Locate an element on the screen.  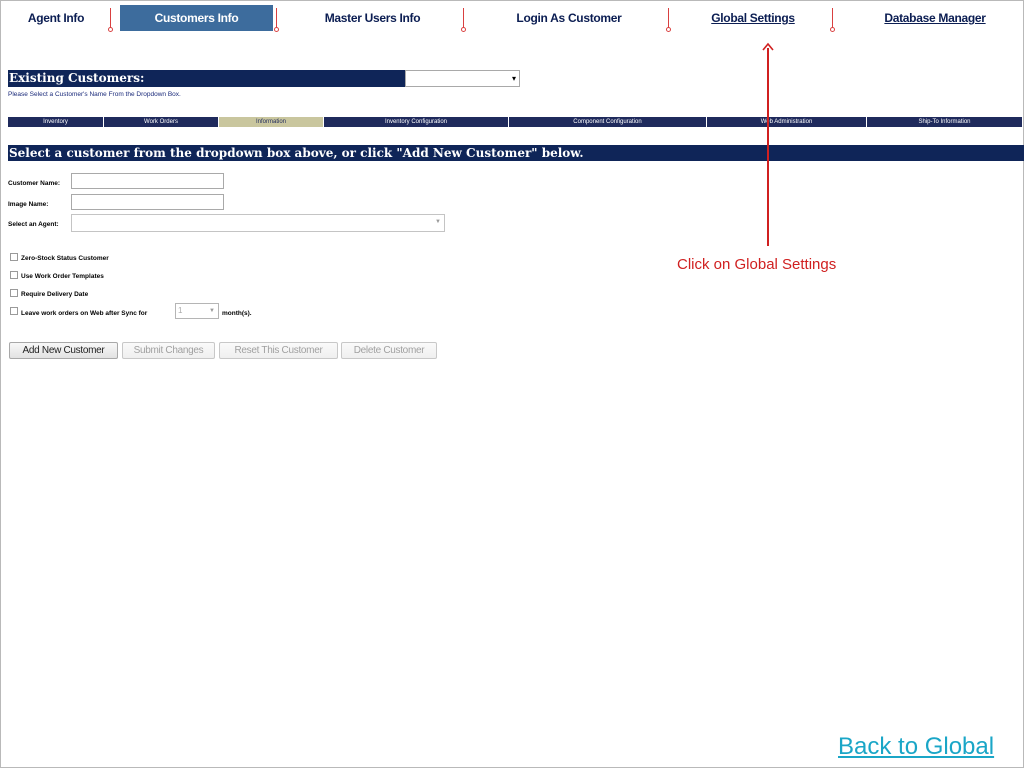
nav-database-manager: Database Manager is located at coordinates (935, 18).